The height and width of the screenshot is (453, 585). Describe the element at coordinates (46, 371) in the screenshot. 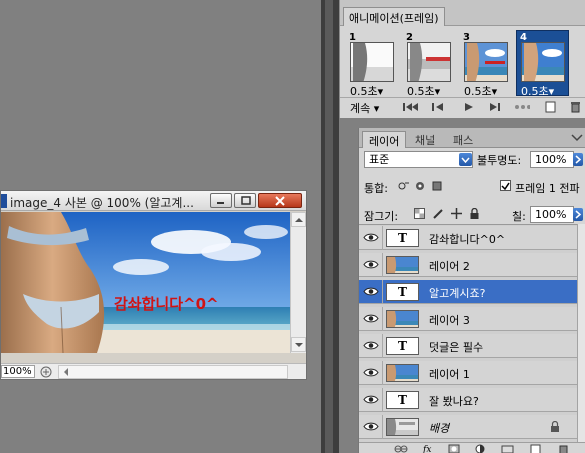

I see `doc-info-icon` at that location.